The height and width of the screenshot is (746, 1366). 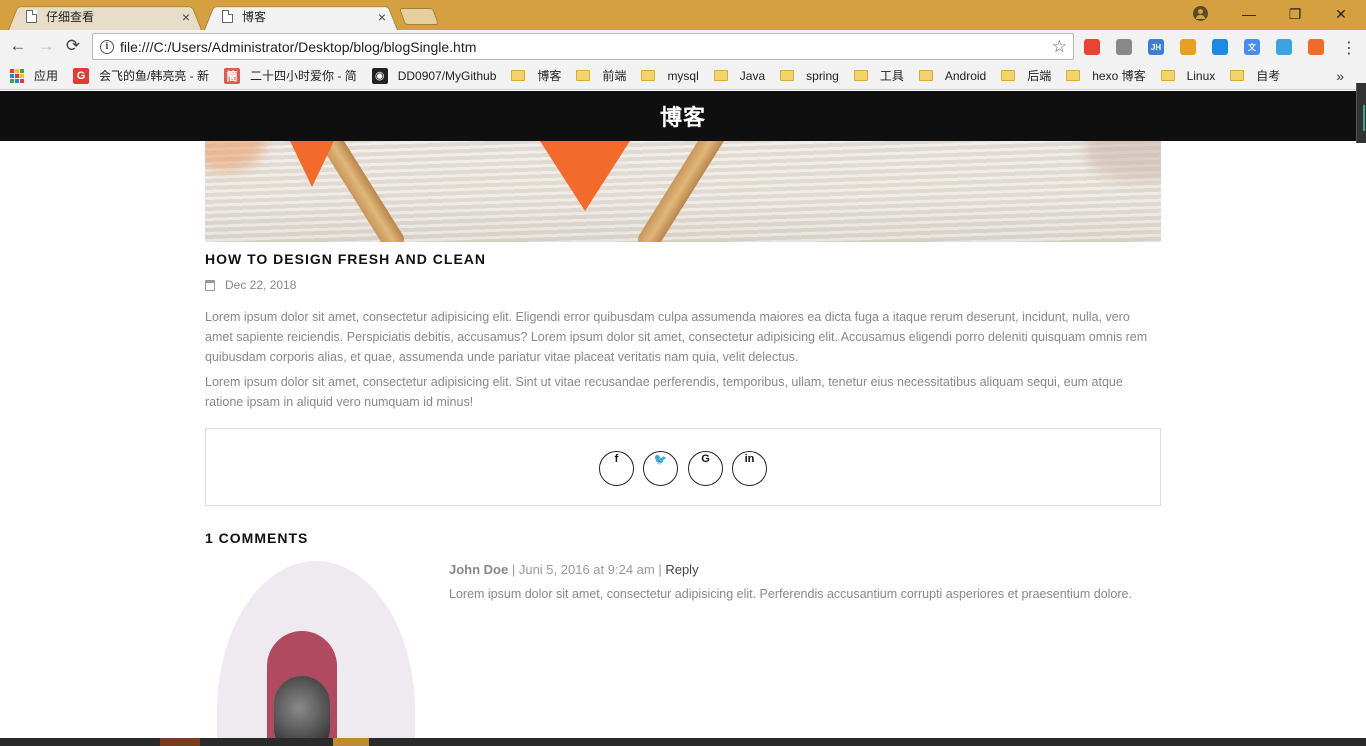 I want to click on bookmark-star-icon: ☆, so click(x=1059, y=47).